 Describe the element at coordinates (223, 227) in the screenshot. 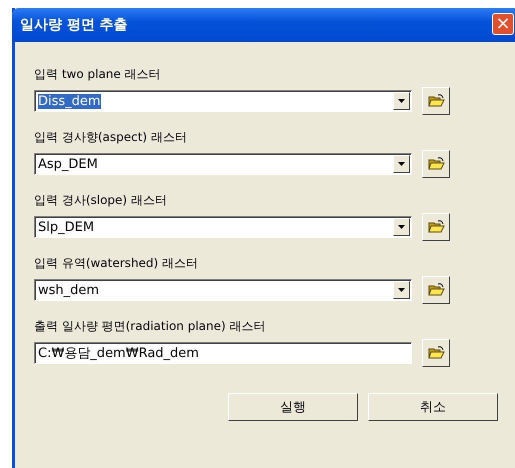

I see `raster-dropdown: Slp_DEM` at that location.